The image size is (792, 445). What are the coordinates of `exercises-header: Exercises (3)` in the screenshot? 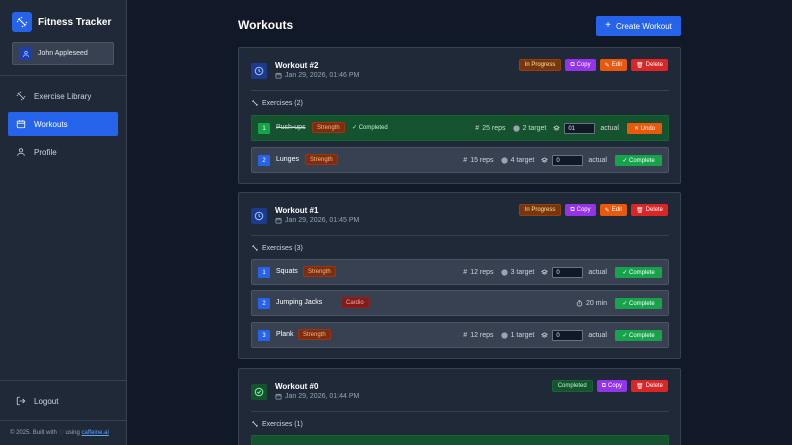 It's located at (277, 248).